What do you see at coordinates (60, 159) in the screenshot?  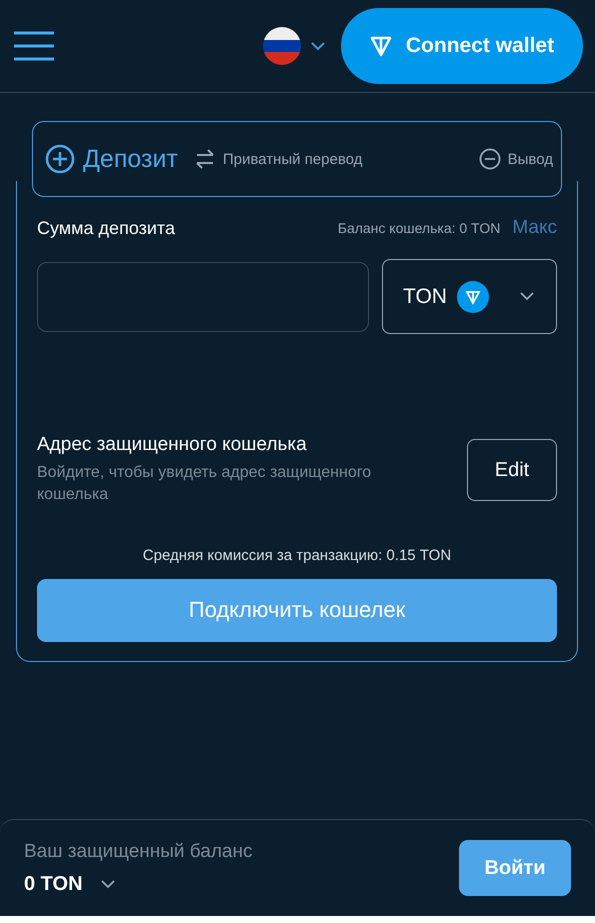 I see `plus-circle-icon` at bounding box center [60, 159].